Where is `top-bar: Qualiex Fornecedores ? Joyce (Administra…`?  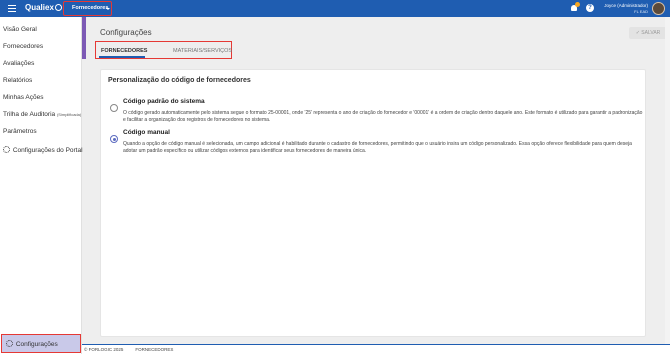
top-bar: Qualiex Fornecedores ? Joyce (Administra… is located at coordinates (335, 8).